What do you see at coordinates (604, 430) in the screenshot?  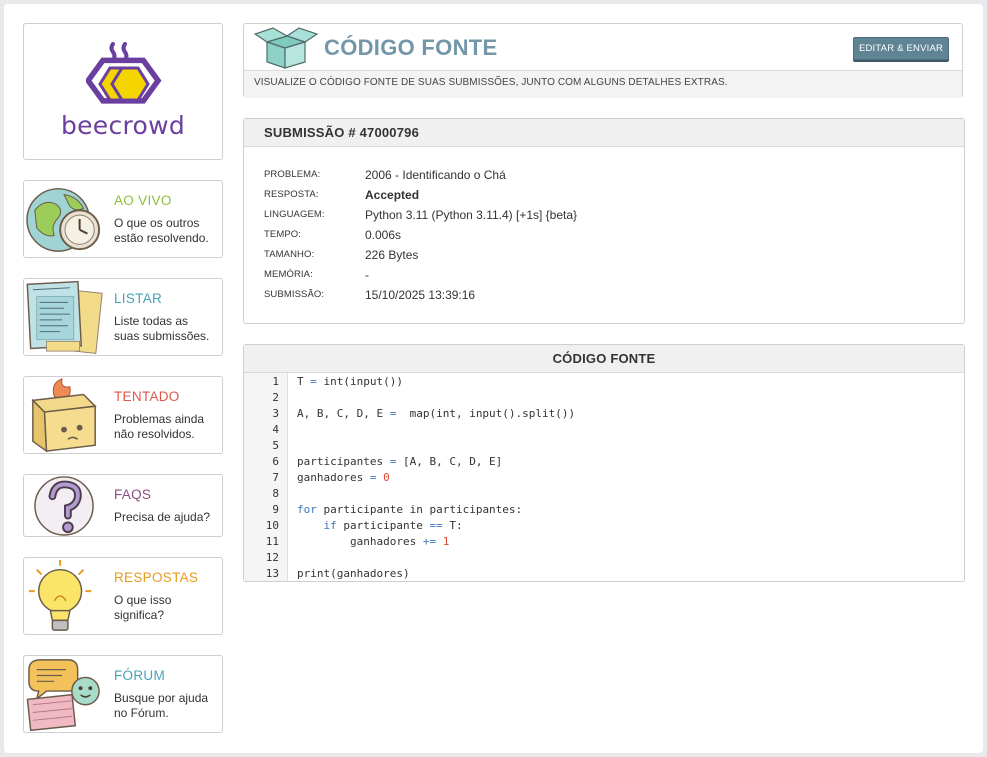 I see `code-line: 4` at bounding box center [604, 430].